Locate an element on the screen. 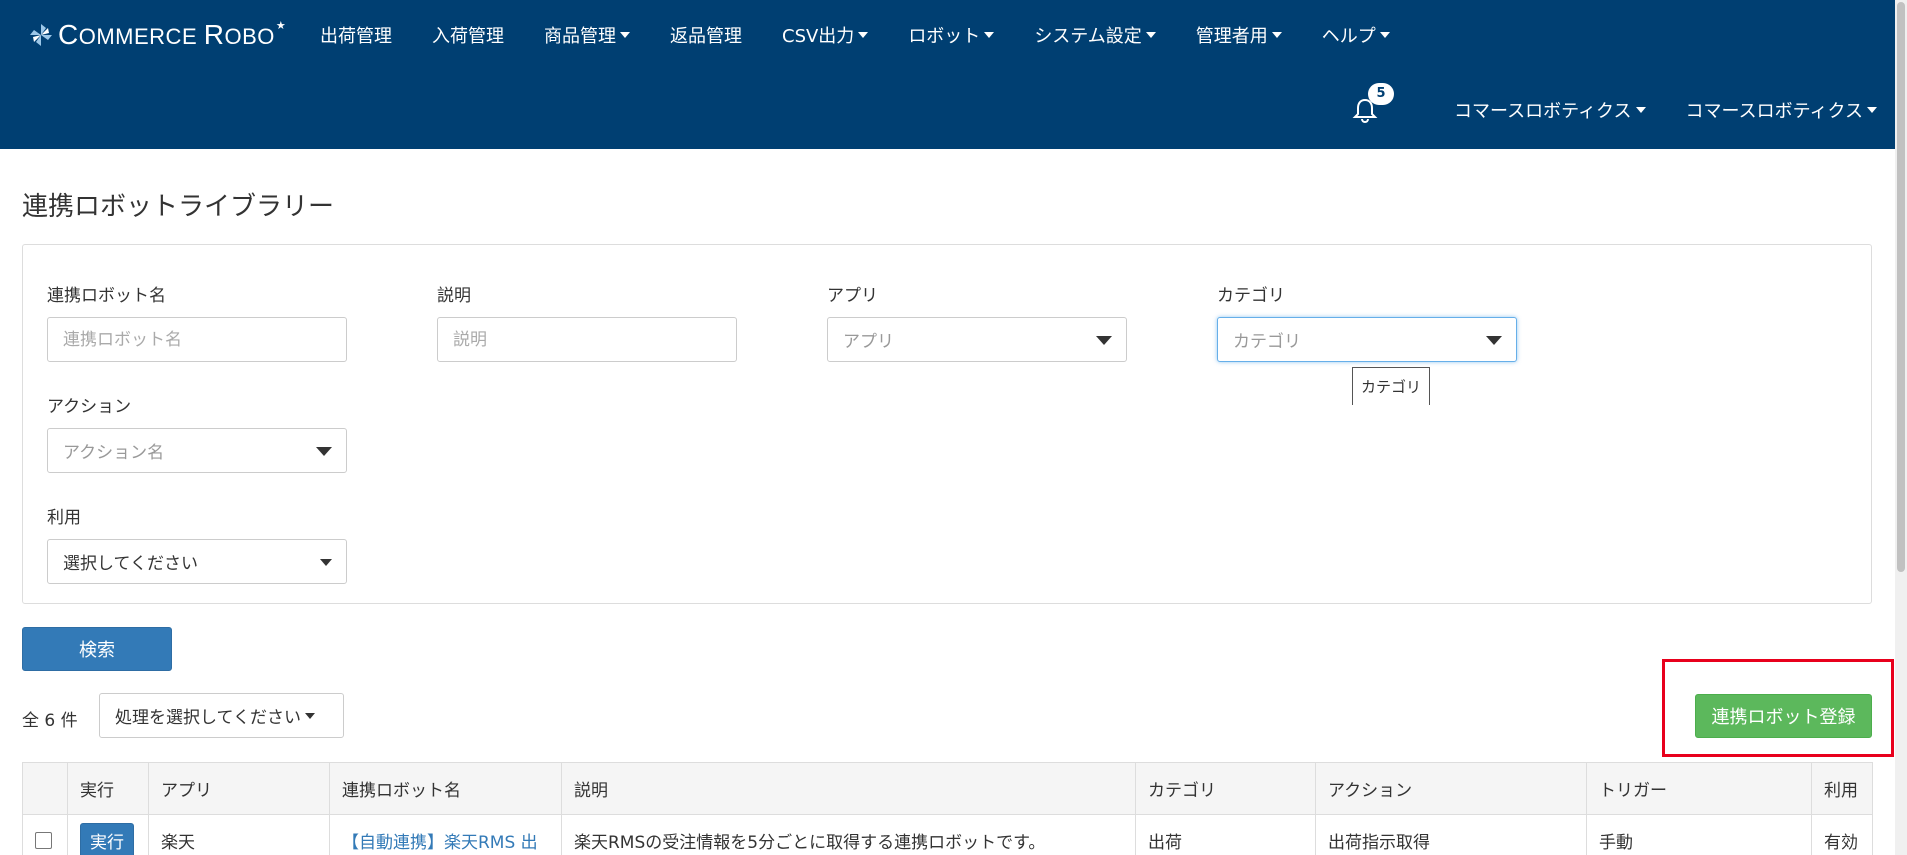  column-header-app: アプリ is located at coordinates (239, 788).